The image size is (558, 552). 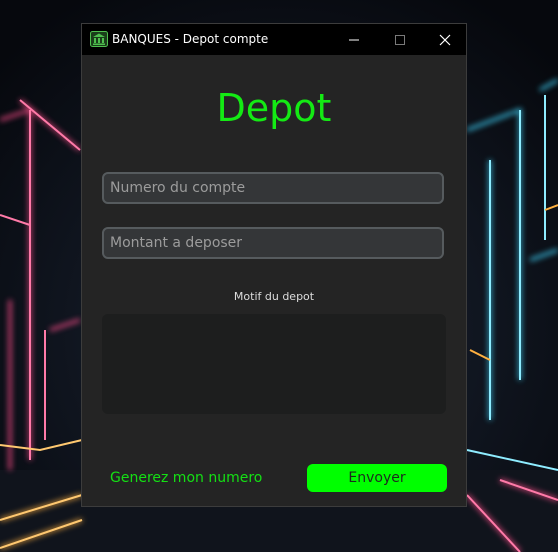 I want to click on motif-label: Motif du depot, so click(x=274, y=296).